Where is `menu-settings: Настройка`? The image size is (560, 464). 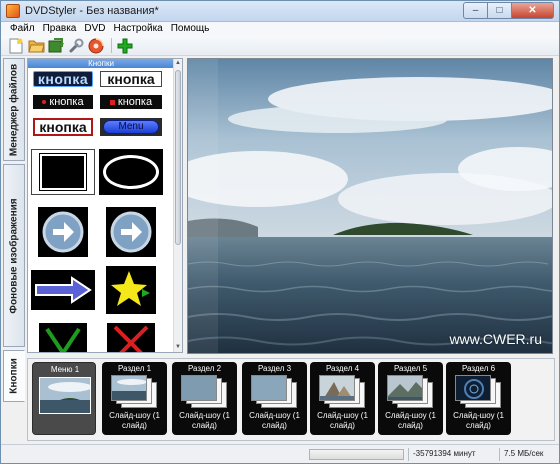 menu-settings: Настройка is located at coordinates (138, 29).